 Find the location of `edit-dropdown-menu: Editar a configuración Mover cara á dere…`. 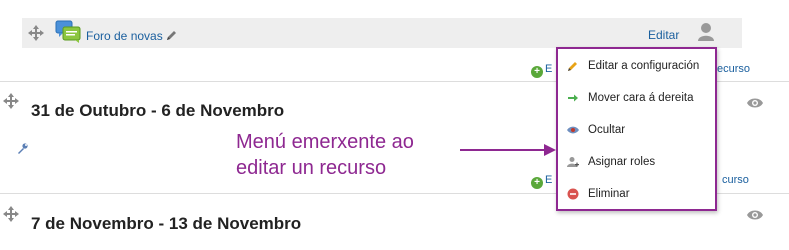

edit-dropdown-menu: Editar a configuración Mover cara á dere… is located at coordinates (636, 129).